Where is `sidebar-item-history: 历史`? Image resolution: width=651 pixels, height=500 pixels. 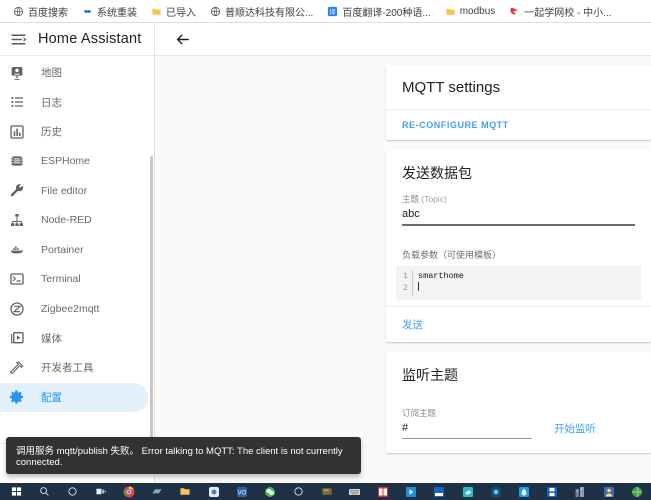 sidebar-item-history: 历史 is located at coordinates (74, 132).